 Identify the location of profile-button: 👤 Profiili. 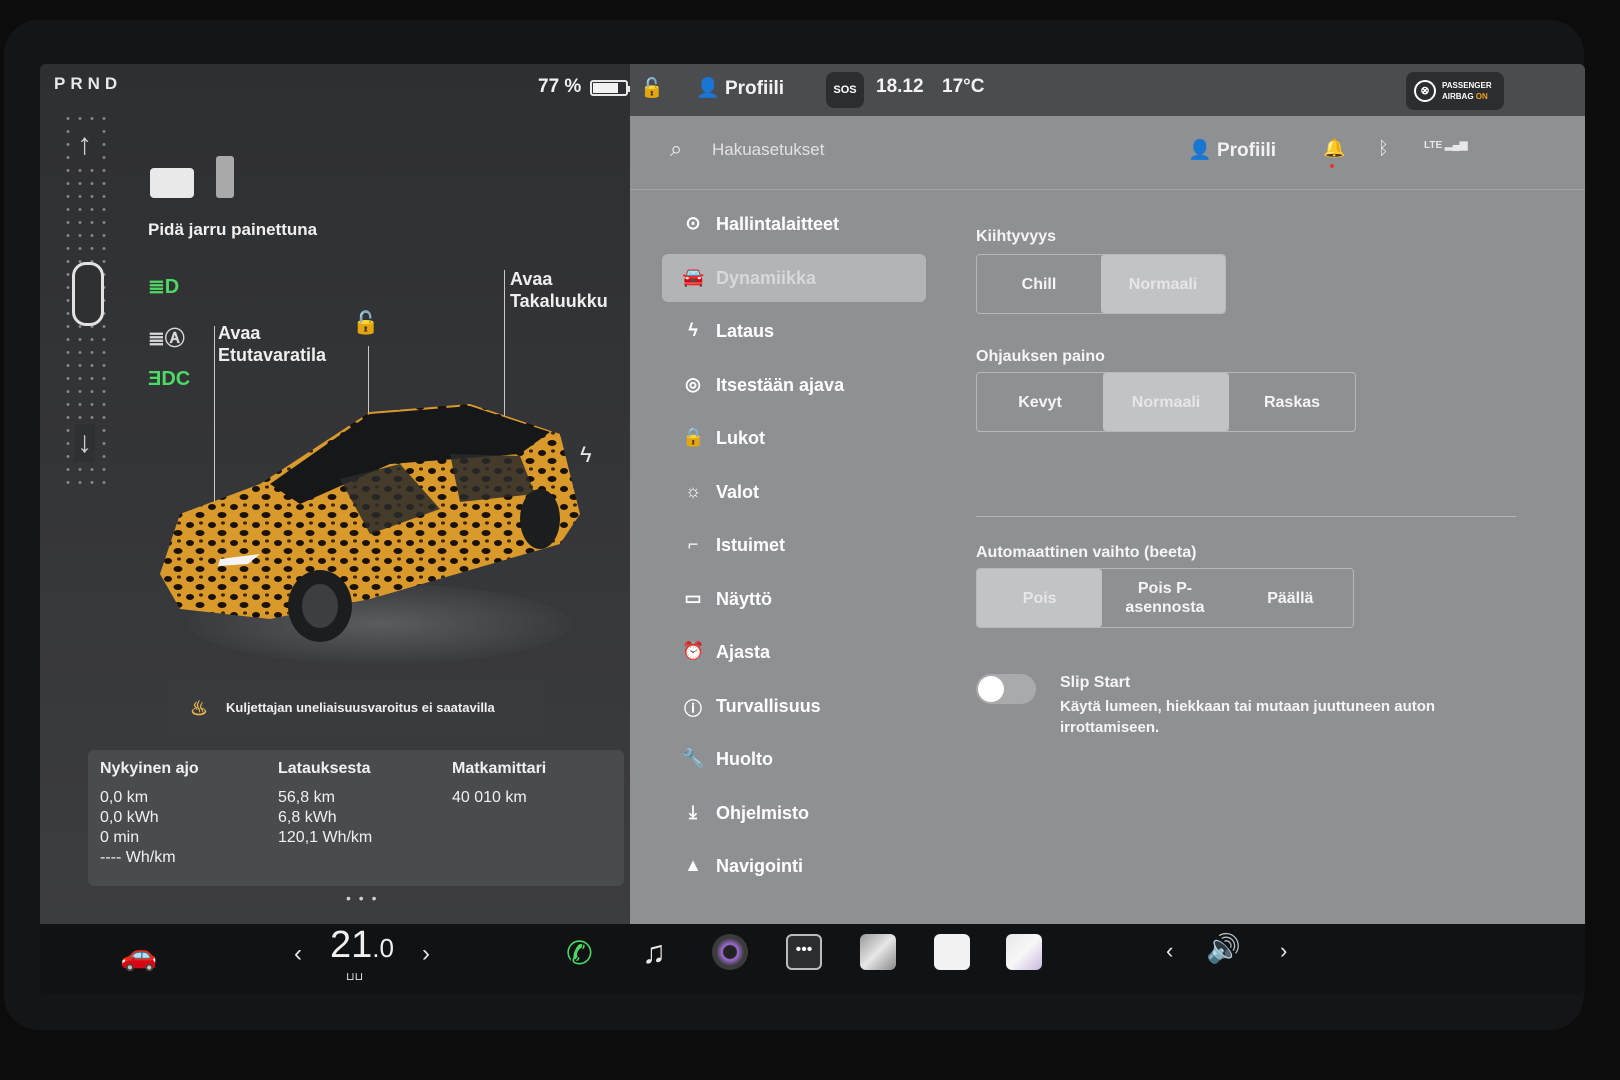
(740, 88).